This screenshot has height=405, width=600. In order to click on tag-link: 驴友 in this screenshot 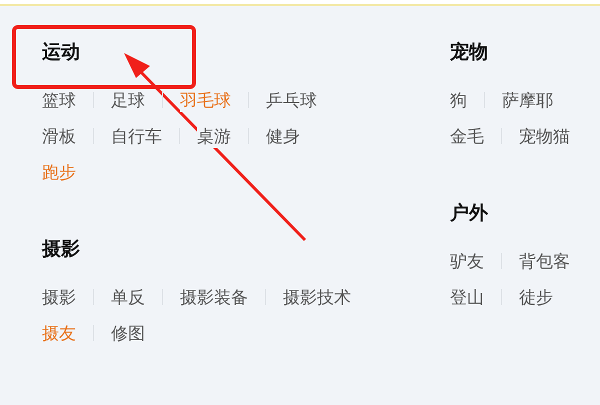, I will do `click(467, 261)`.